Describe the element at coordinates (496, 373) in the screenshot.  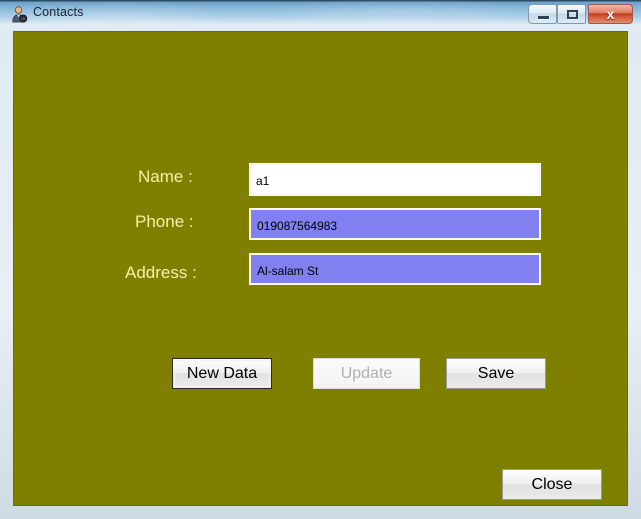
I see `save-button: Save` at that location.